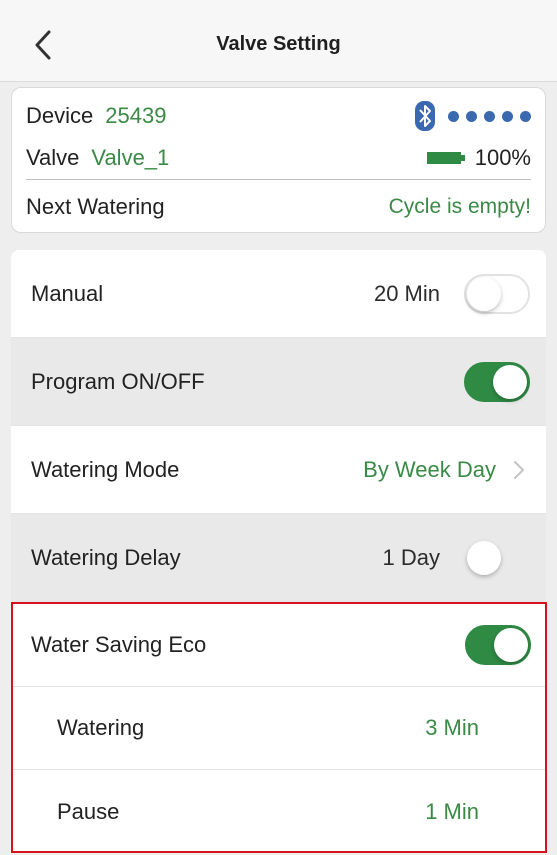  Describe the element at coordinates (406, 293) in the screenshot. I see `manual-duration: 20 Min` at that location.